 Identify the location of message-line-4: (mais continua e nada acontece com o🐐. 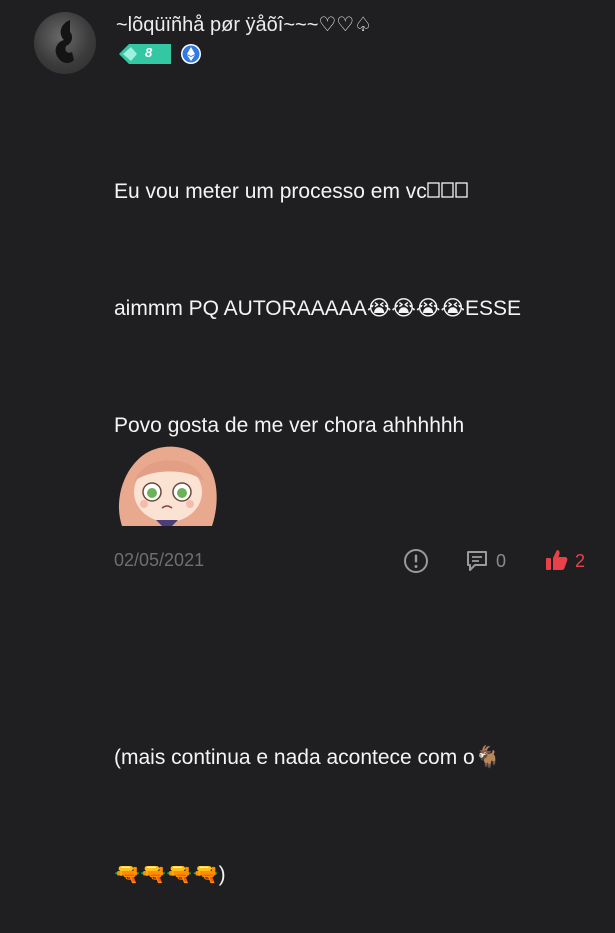
(307, 757).